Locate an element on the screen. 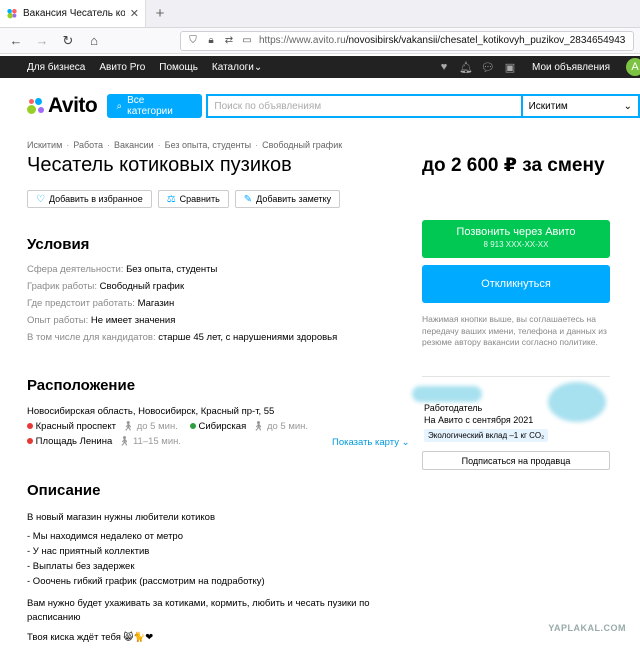 This screenshot has height=649, width=640. close-tab-icon: ✕ is located at coordinates (134, 13).